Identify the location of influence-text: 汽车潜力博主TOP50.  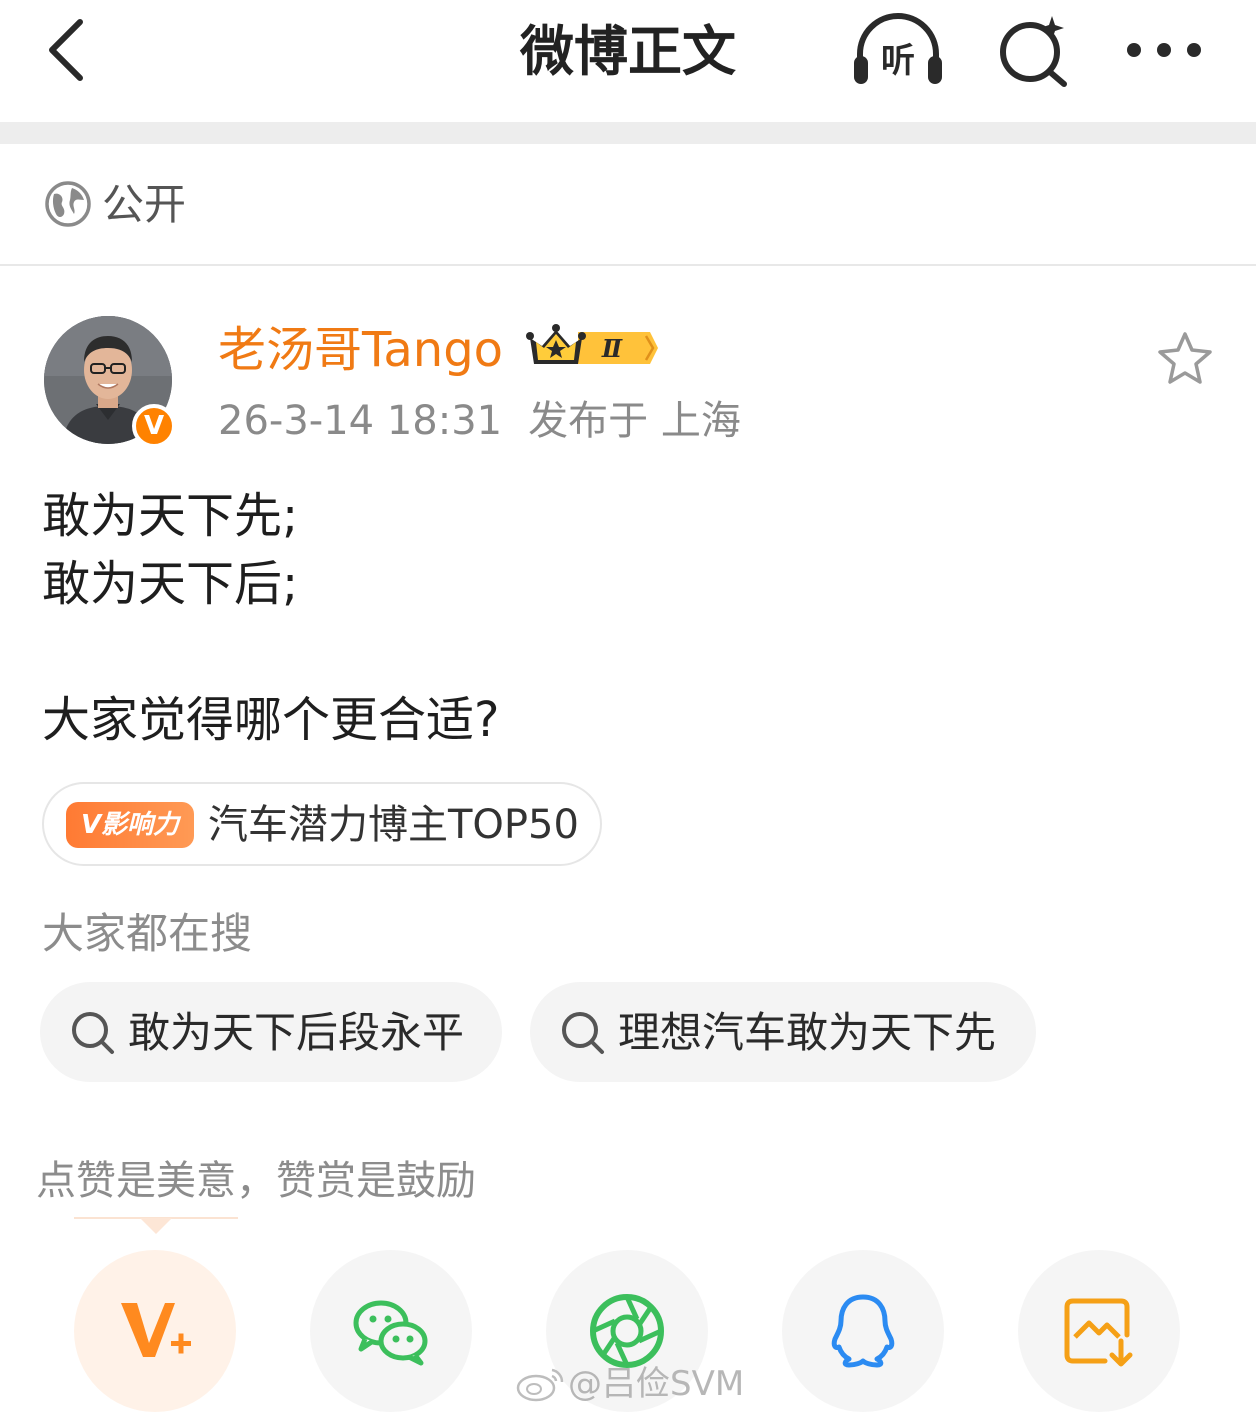
(393, 825).